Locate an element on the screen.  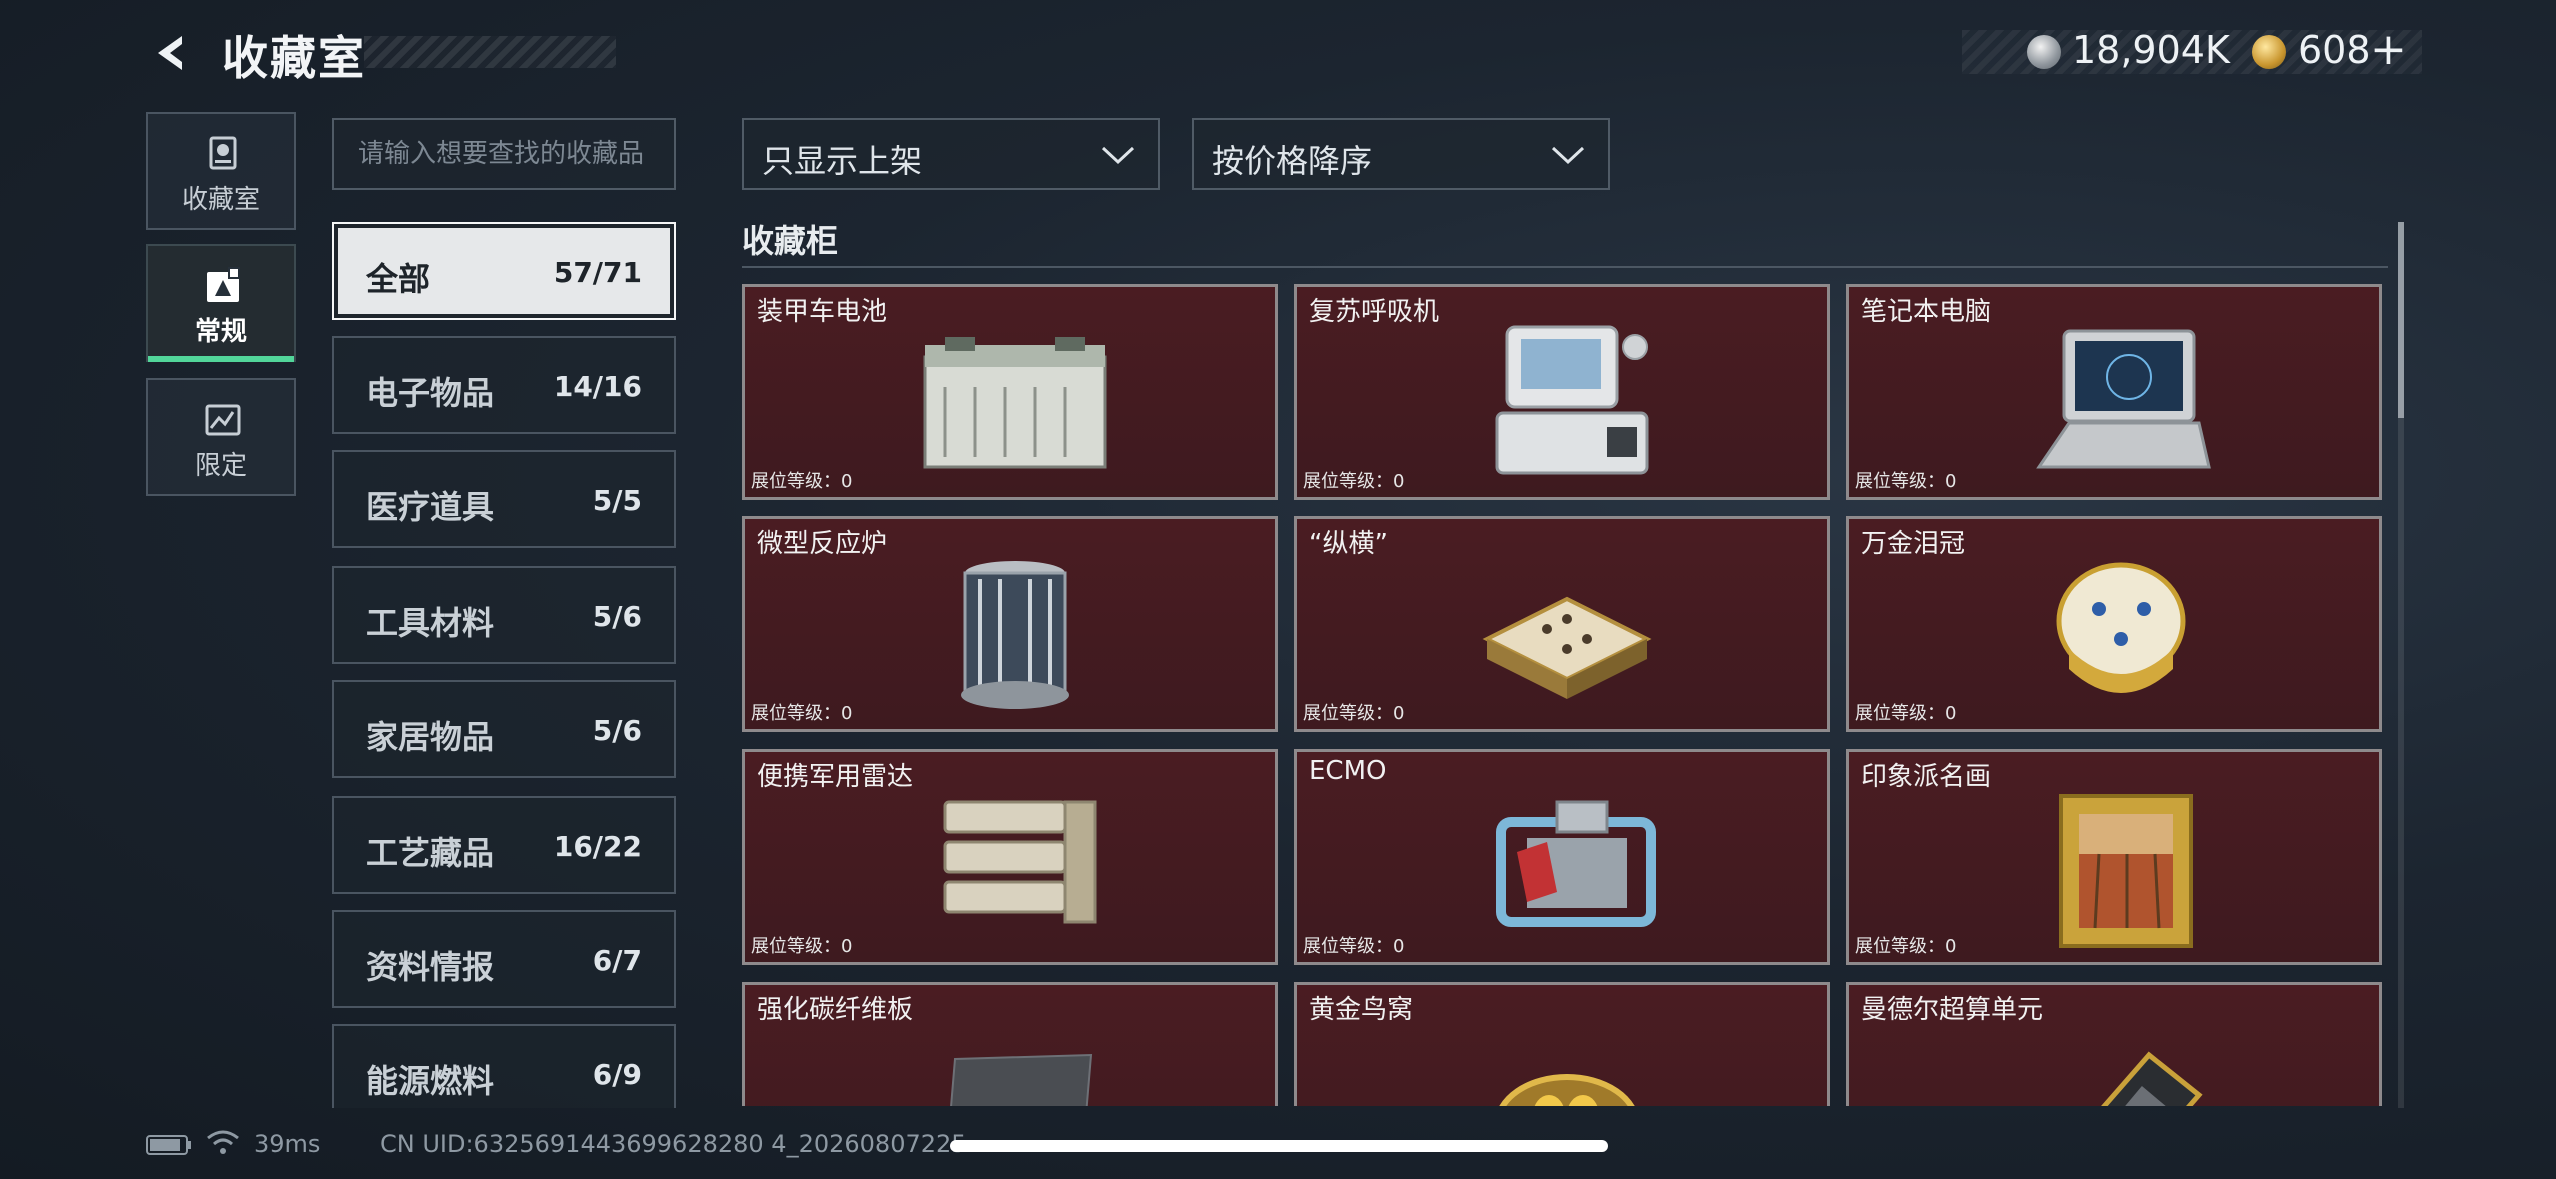
category-medical: 医疗道具 5/5 is located at coordinates (504, 499).